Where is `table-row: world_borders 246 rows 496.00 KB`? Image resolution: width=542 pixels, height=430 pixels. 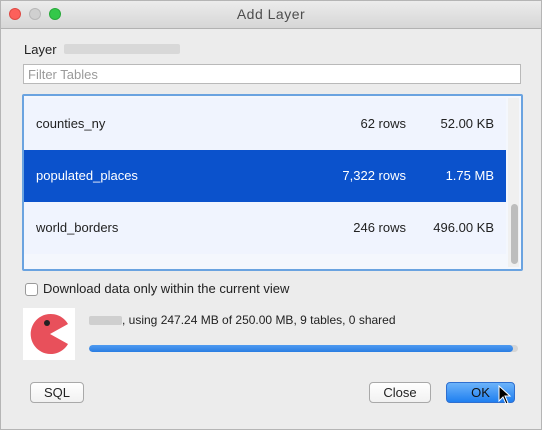 table-row: world_borders 246 rows 496.00 KB is located at coordinates (265, 228).